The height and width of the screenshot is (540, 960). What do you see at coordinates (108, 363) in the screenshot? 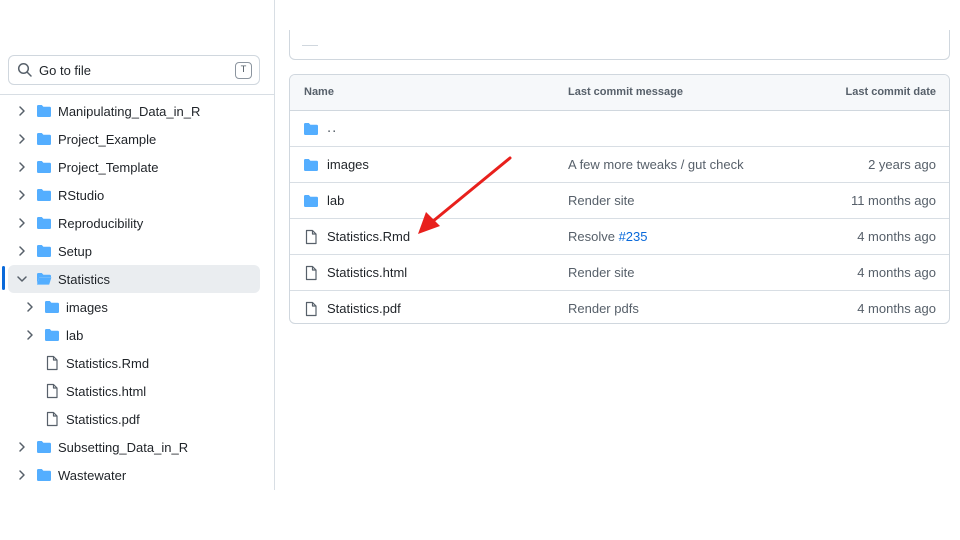
I see `sidebar-item-label: Statistics.Rmd` at bounding box center [108, 363].